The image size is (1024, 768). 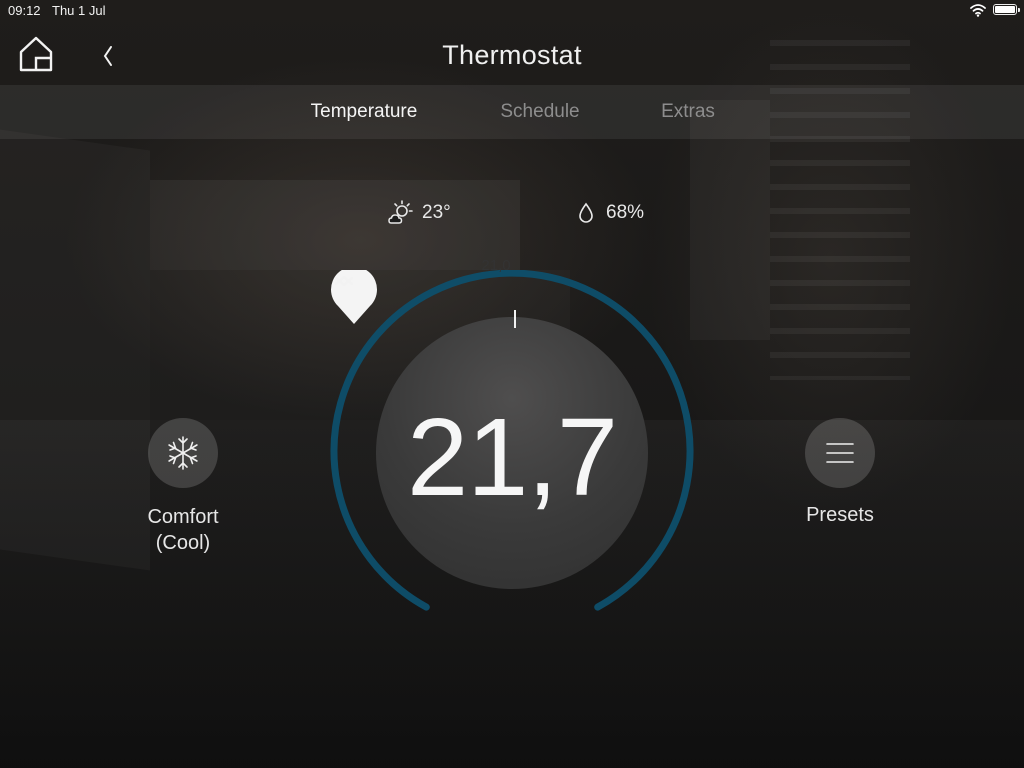 What do you see at coordinates (496, 265) in the screenshot?
I see `setpoint-value: 21,0` at bounding box center [496, 265].